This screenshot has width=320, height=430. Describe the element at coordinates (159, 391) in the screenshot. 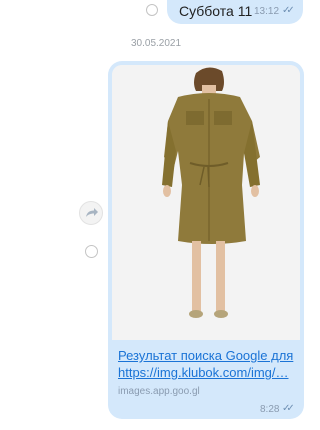

I see `link-domain: images.app.goo.gl` at that location.